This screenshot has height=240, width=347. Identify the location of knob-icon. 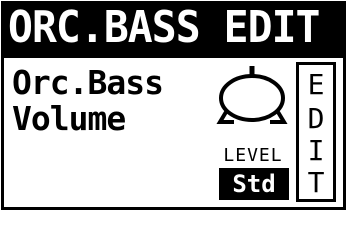
(252, 99).